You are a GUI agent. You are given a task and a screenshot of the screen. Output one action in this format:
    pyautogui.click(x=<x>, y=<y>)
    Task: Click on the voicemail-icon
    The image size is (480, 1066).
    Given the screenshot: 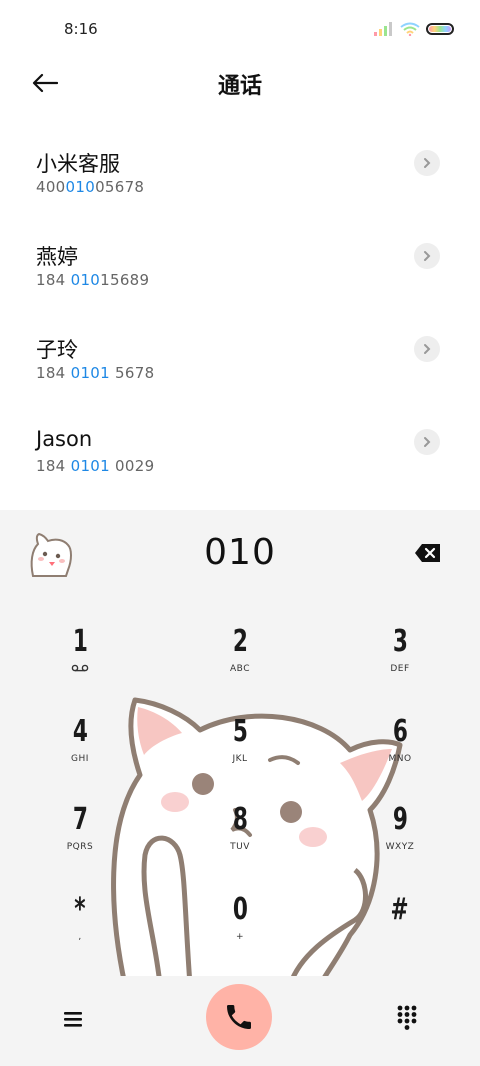 What is the action you would take?
    pyautogui.click(x=80, y=668)
    